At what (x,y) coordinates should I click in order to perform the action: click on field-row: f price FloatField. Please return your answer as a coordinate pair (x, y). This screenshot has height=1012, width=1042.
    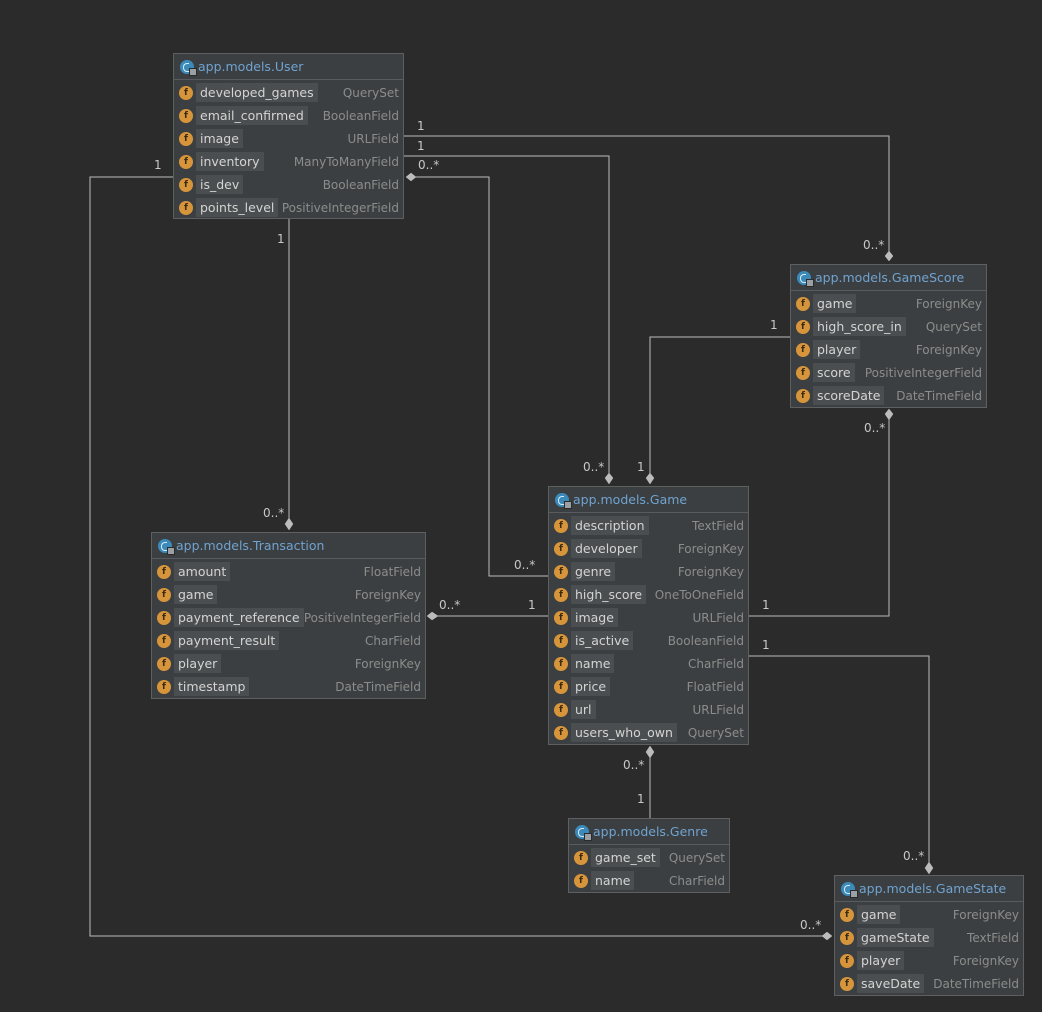
    Looking at the image, I should click on (648, 686).